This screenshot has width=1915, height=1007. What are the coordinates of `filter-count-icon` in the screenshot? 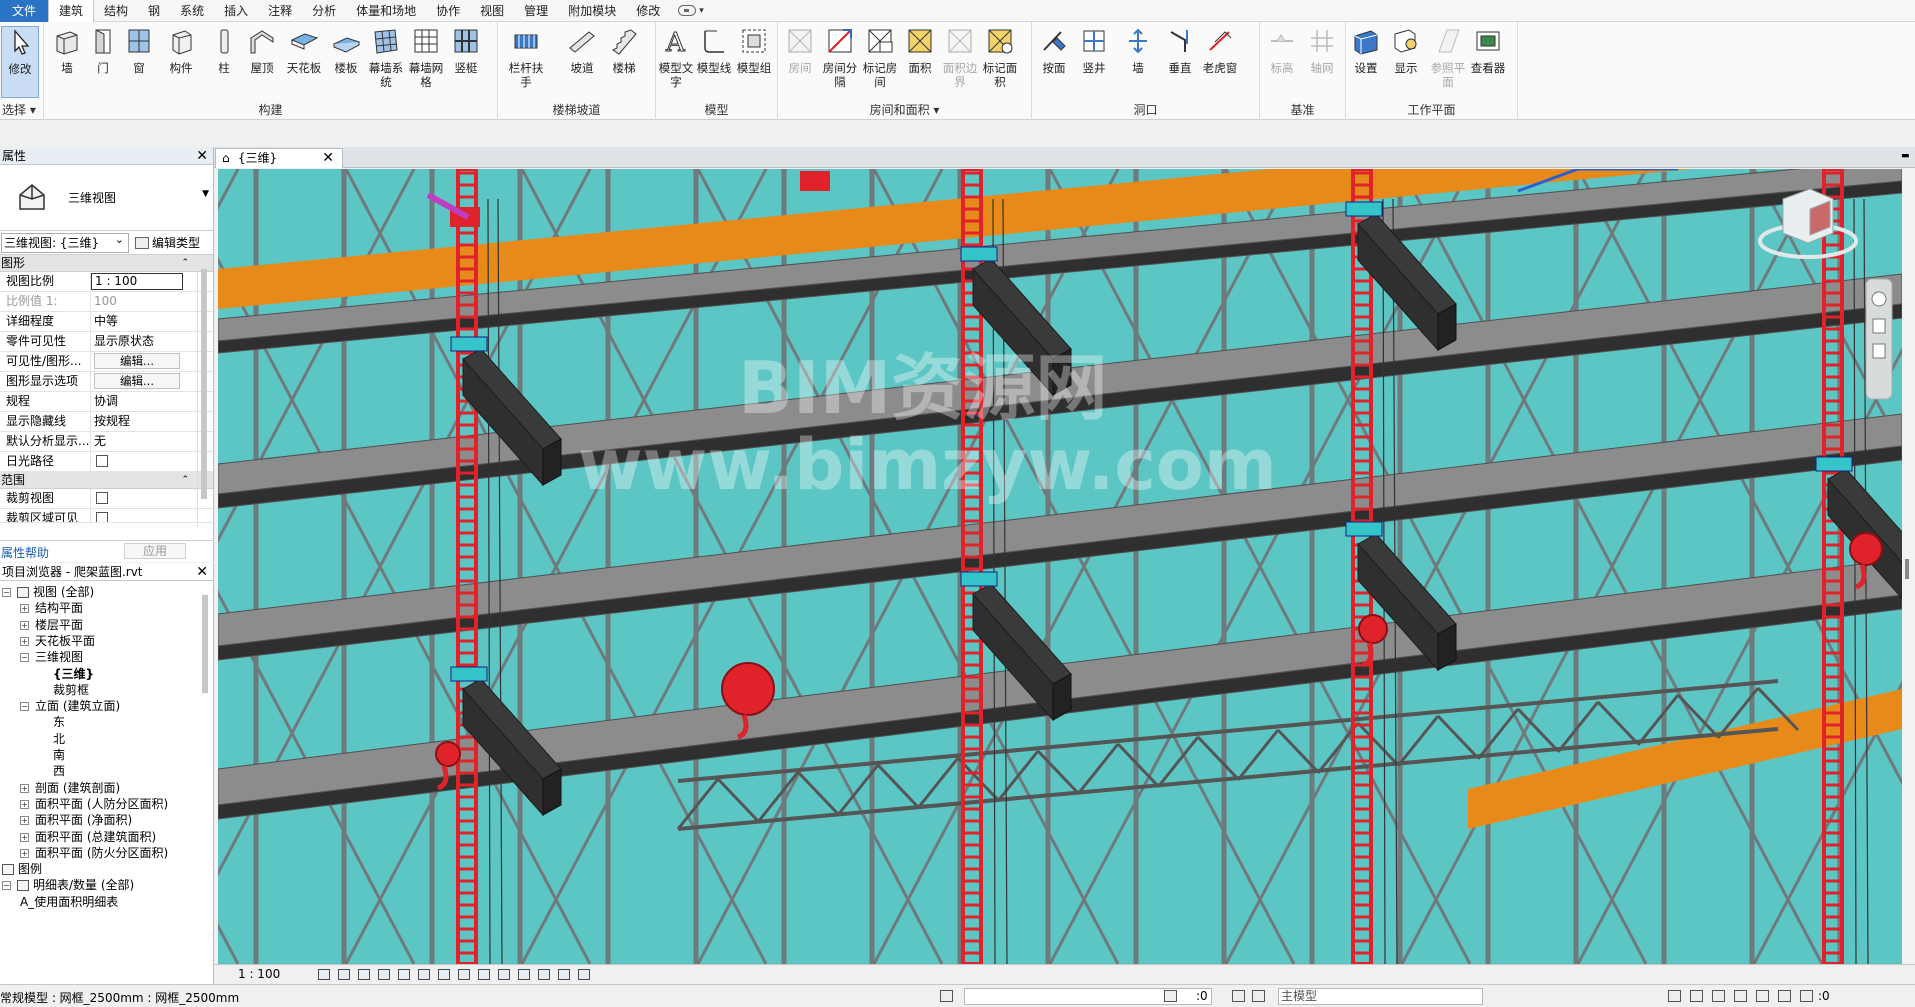 It's located at (1806, 996).